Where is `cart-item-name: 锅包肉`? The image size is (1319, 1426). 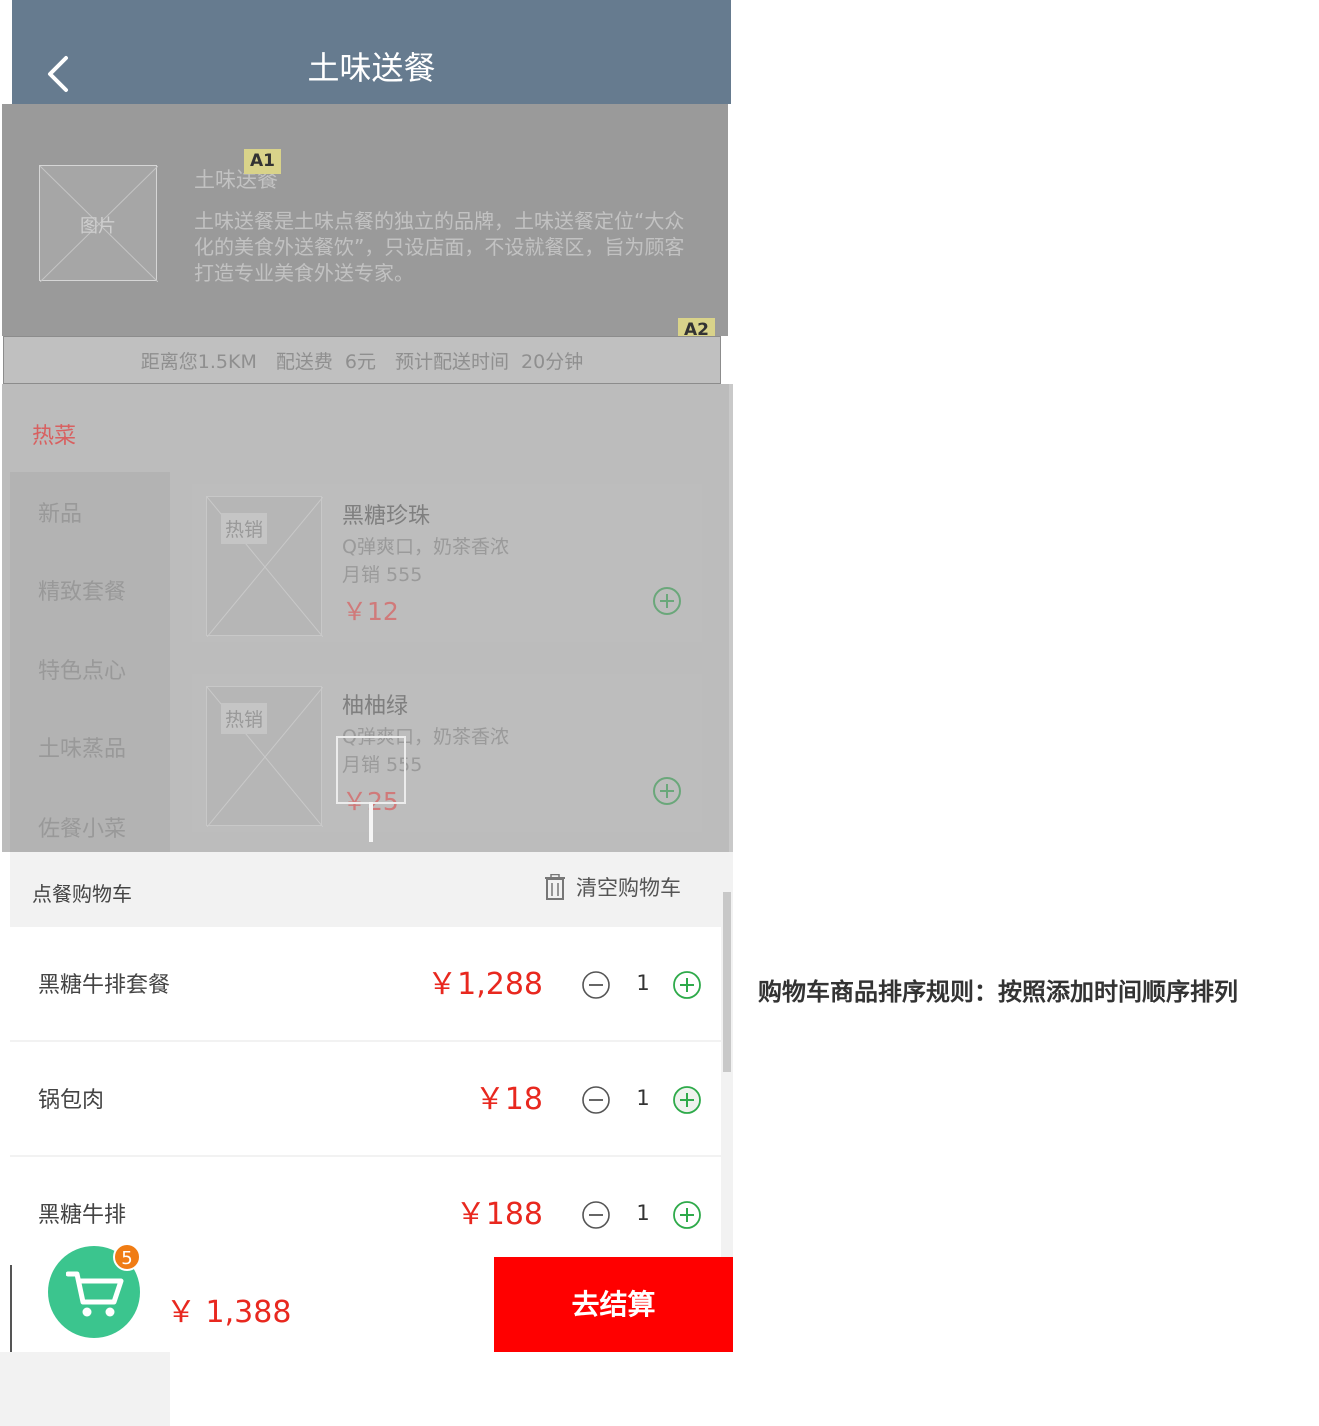 cart-item-name: 锅包肉 is located at coordinates (71, 1100).